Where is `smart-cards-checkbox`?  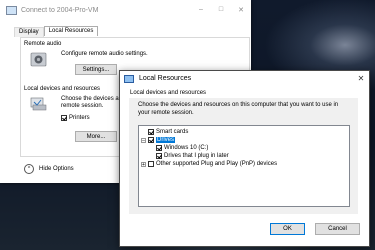
smart-cards-checkbox is located at coordinates (151, 132).